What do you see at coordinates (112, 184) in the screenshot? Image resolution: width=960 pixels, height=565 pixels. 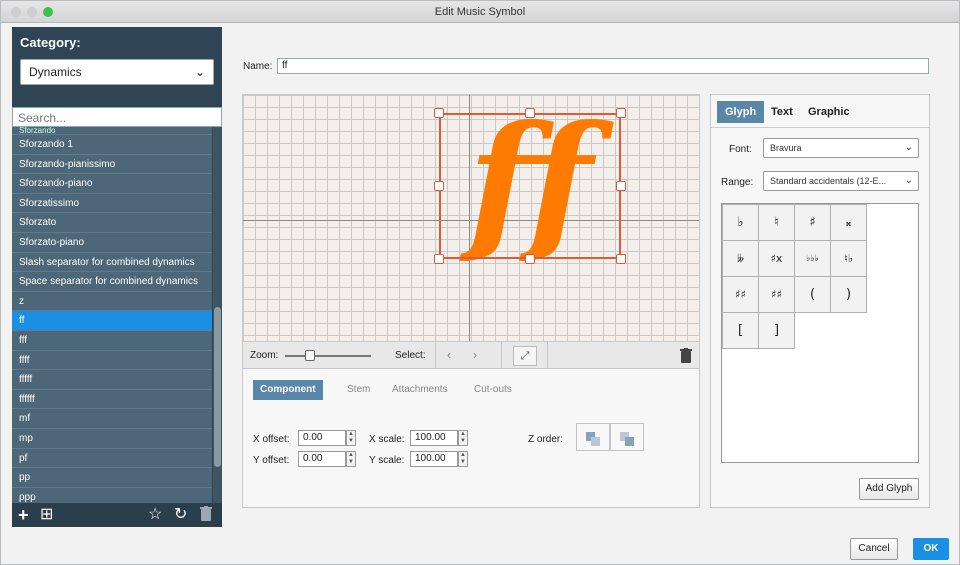 I see `list-item: Sforzando-piano` at bounding box center [112, 184].